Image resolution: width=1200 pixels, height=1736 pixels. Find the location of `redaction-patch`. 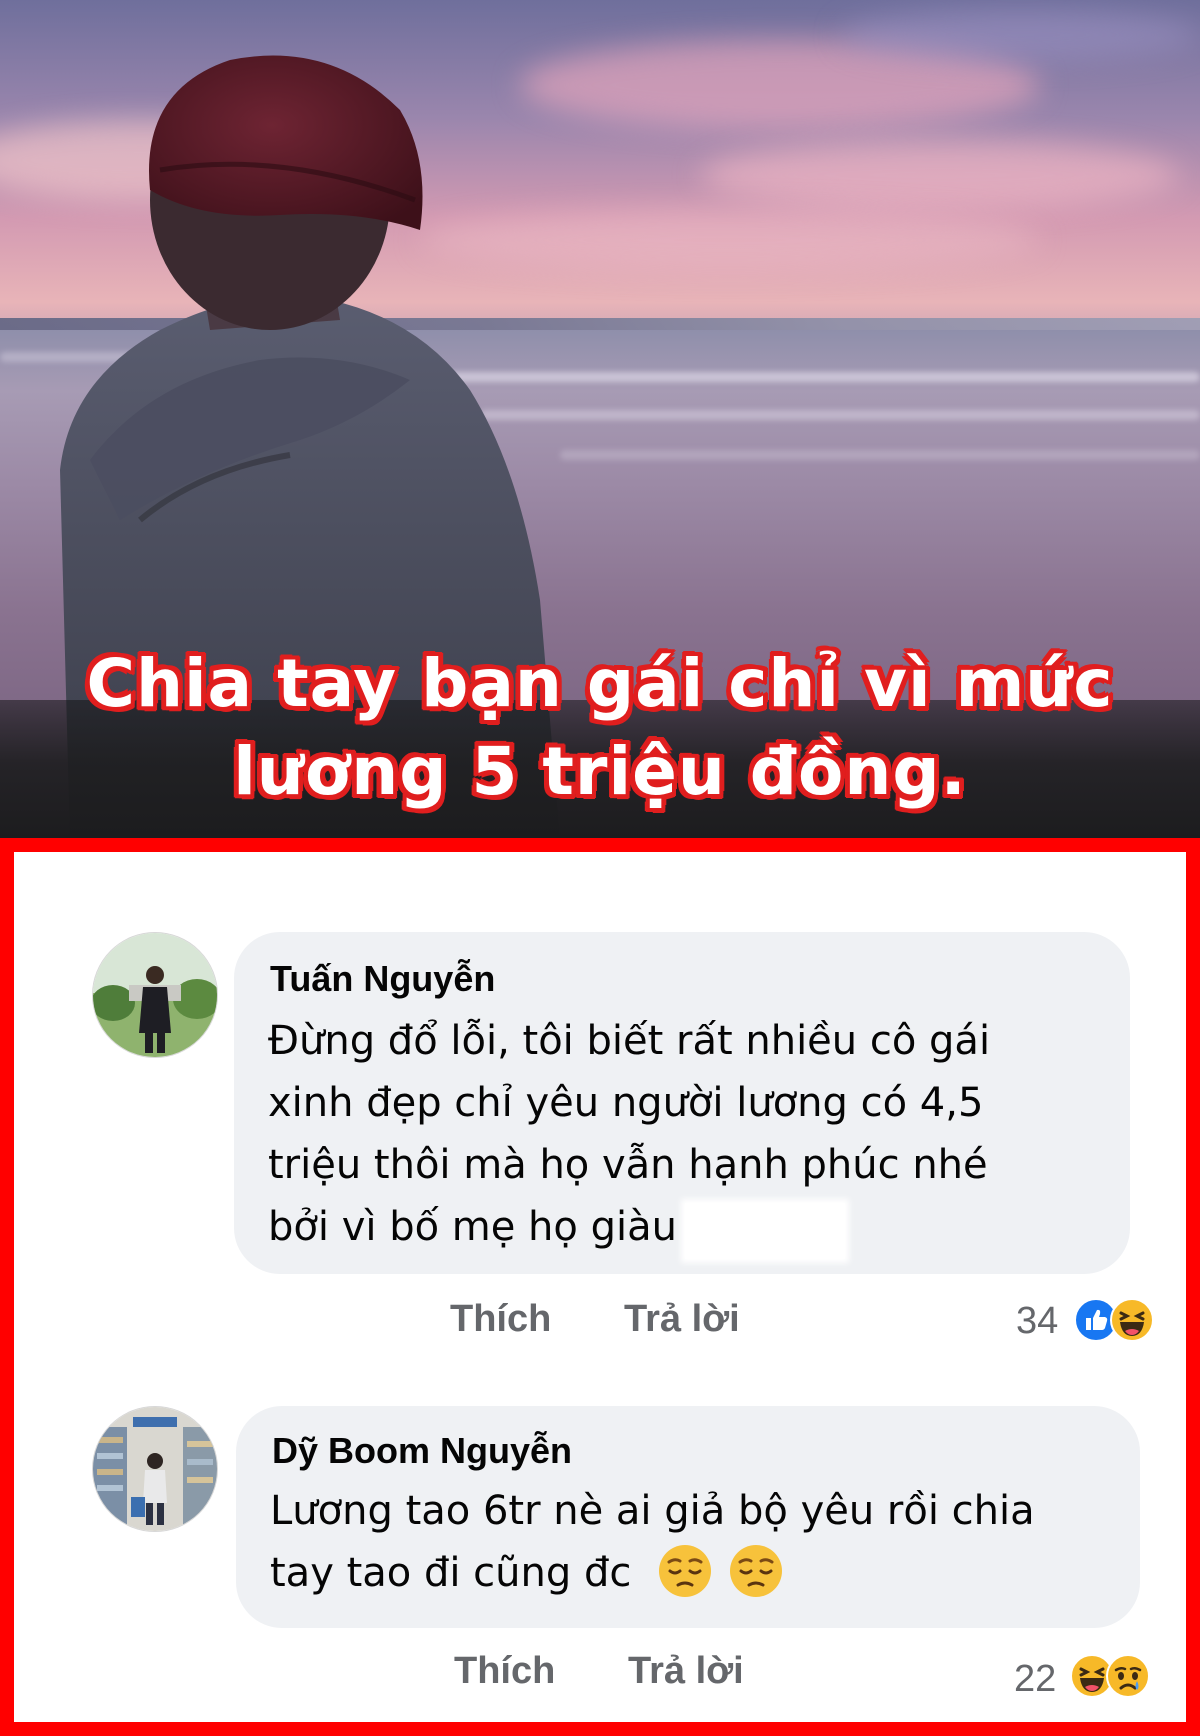

redaction-patch is located at coordinates (764, 1231).